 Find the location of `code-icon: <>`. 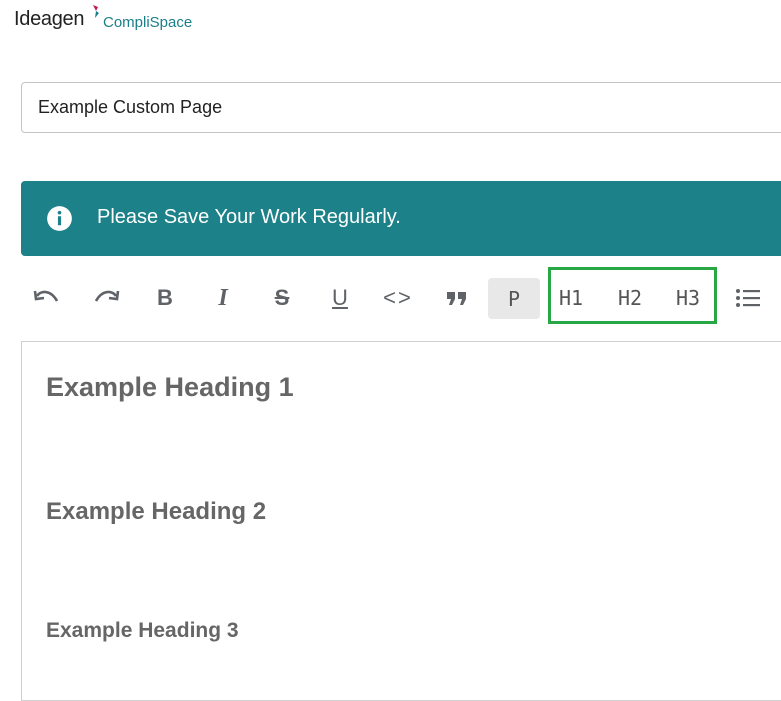

code-icon: <> is located at coordinates (398, 297).